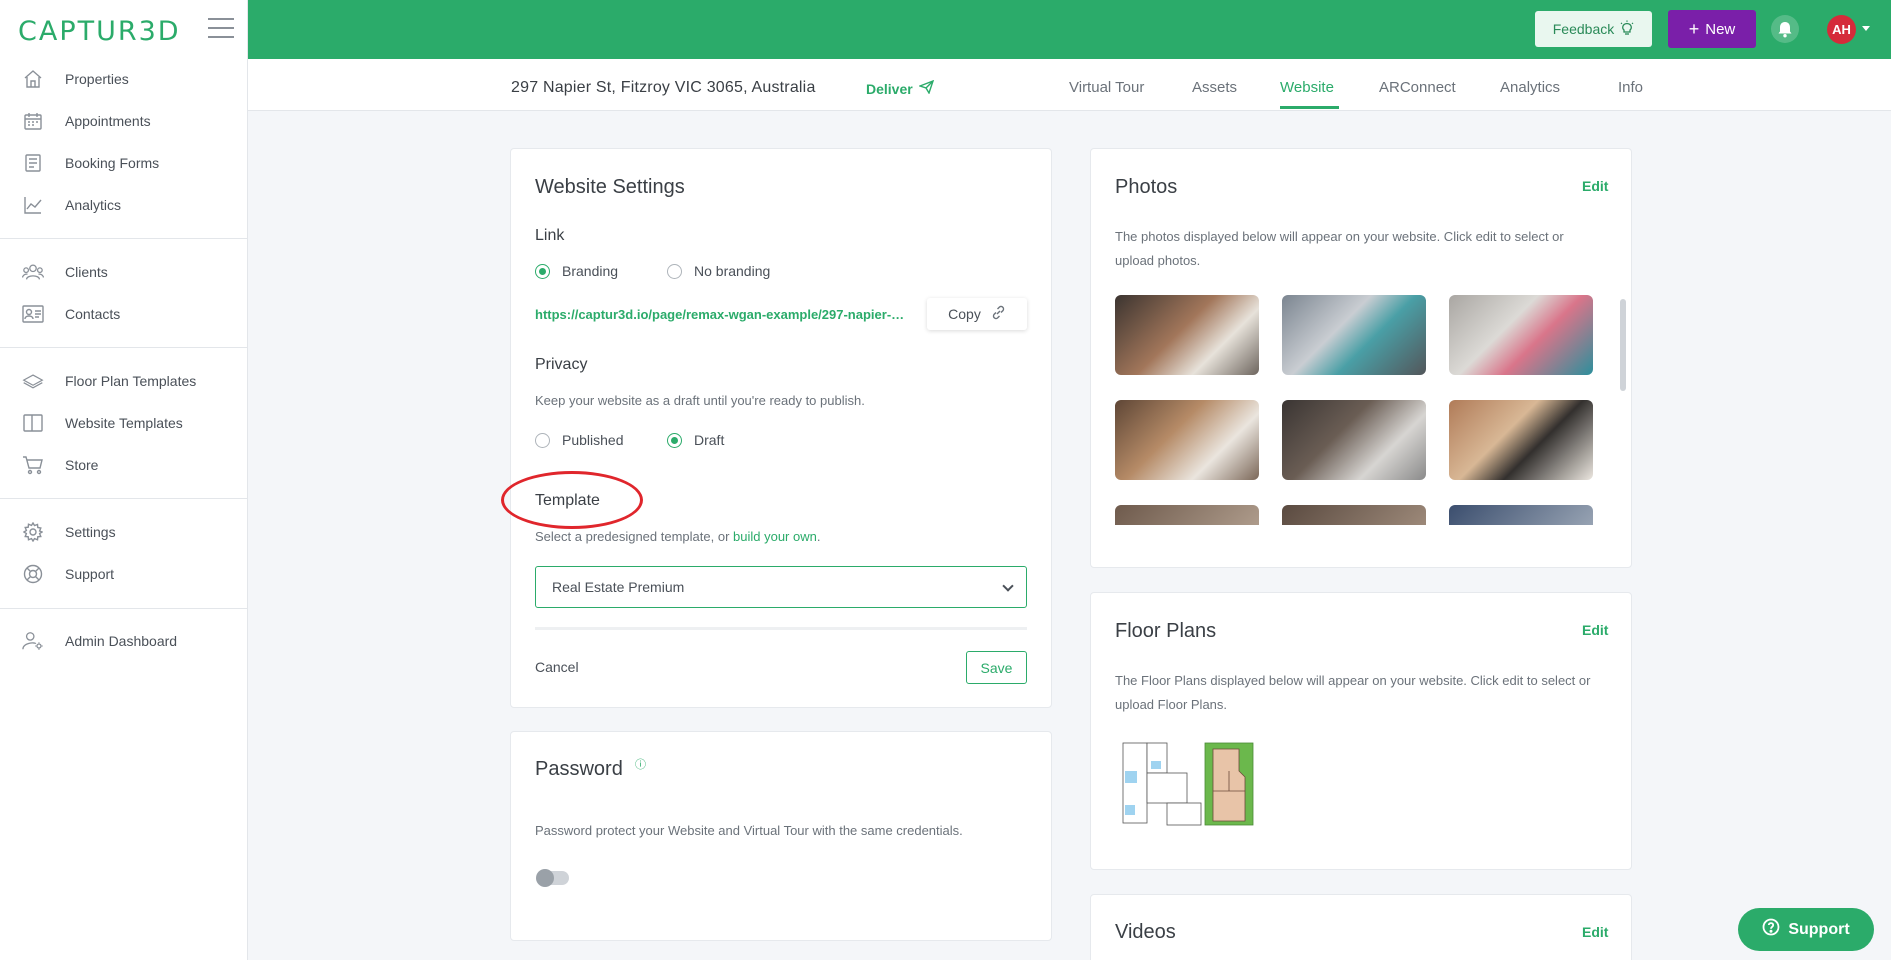  What do you see at coordinates (82, 465) in the screenshot?
I see `sidebar-item-label: Store` at bounding box center [82, 465].